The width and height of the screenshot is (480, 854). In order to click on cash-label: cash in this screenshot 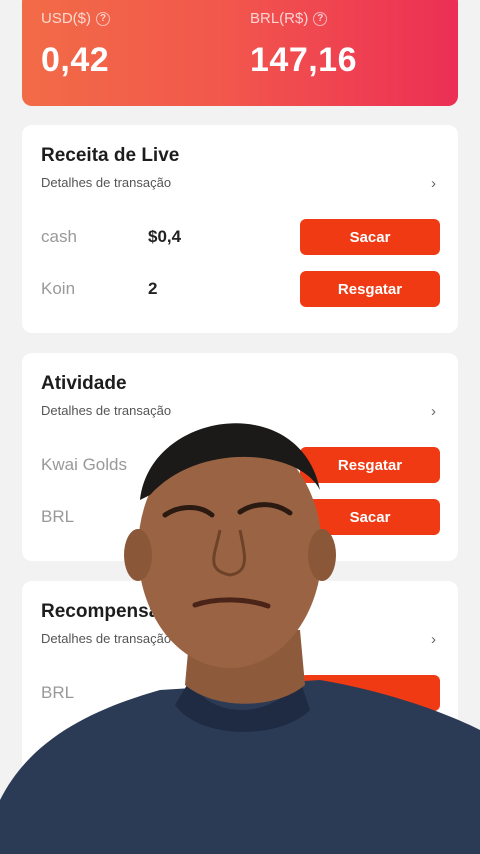, I will do `click(59, 236)`.